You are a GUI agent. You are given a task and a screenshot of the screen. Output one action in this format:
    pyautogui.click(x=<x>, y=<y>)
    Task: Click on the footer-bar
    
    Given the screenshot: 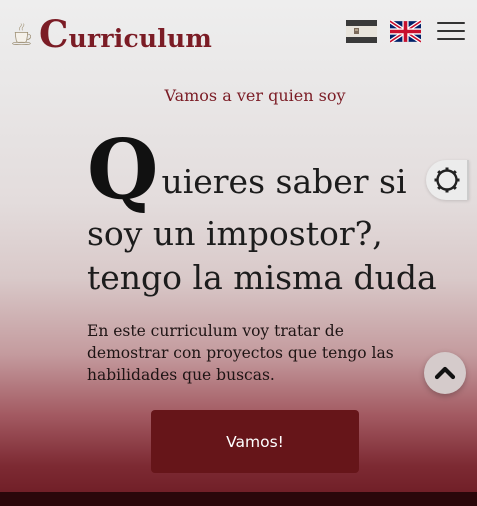 What is the action you would take?
    pyautogui.click(x=238, y=499)
    